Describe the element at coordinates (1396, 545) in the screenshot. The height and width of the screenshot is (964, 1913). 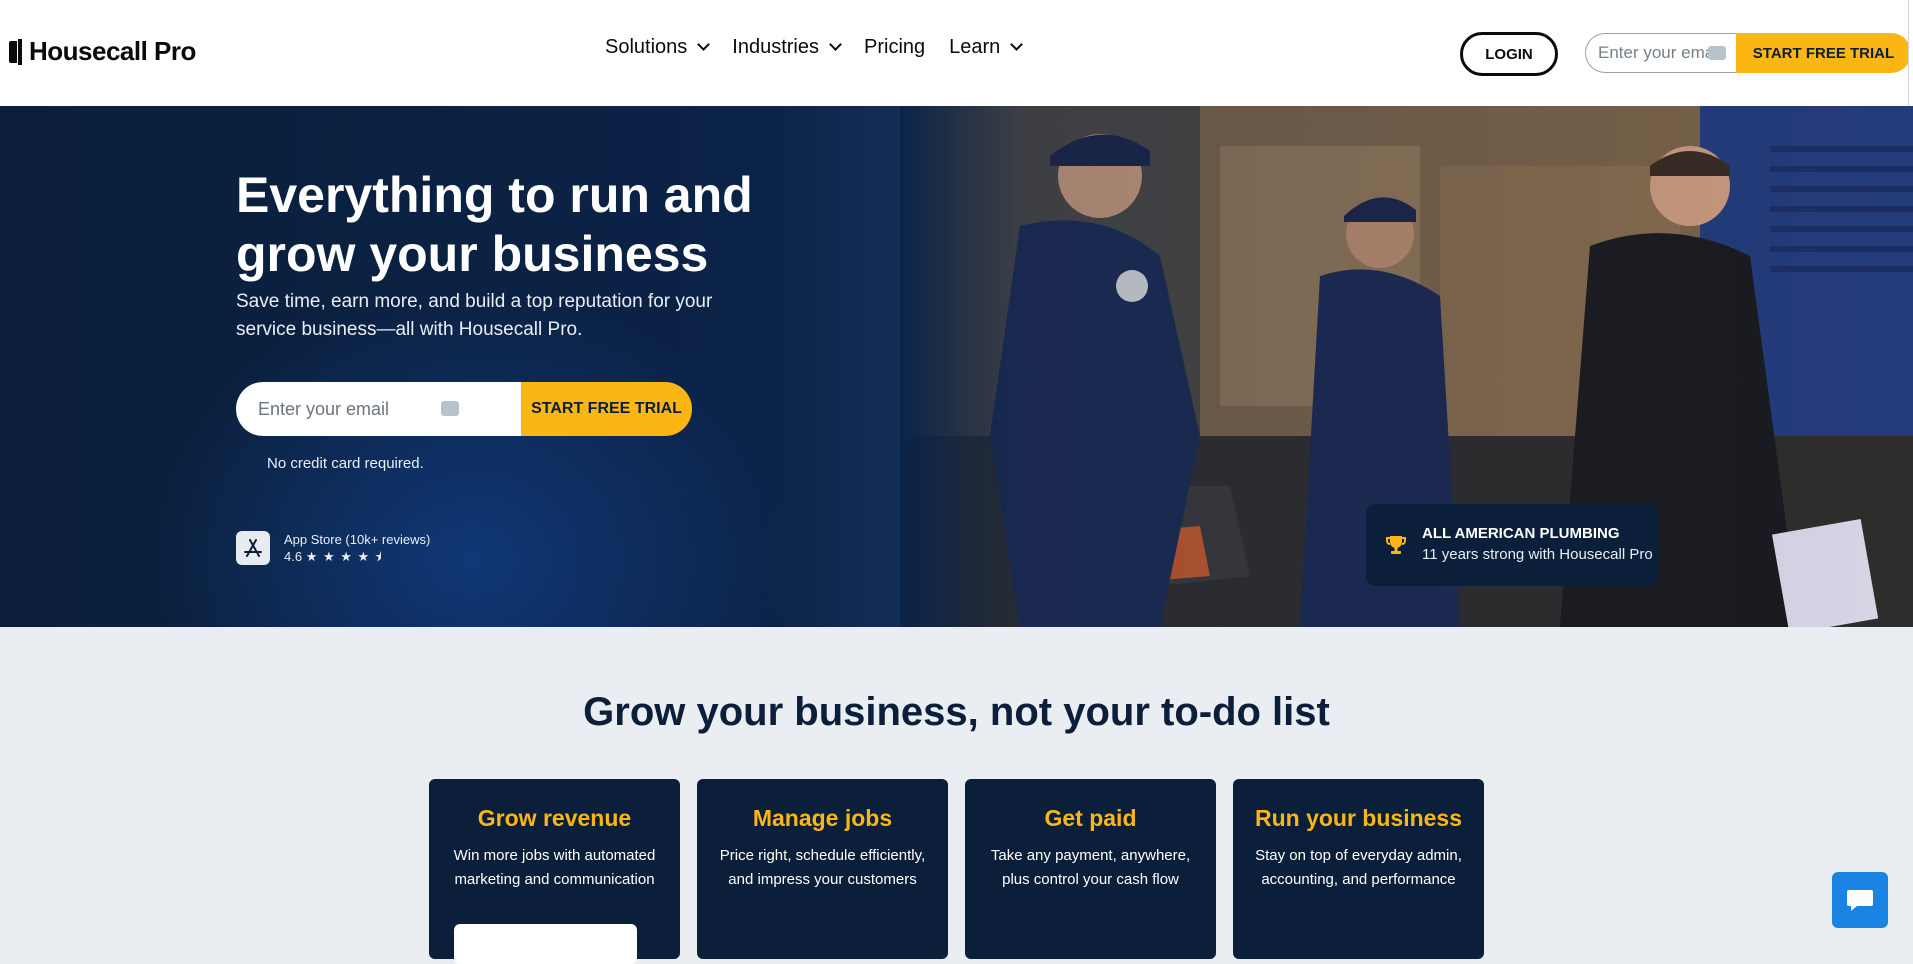
I see `trophy-icon` at that location.